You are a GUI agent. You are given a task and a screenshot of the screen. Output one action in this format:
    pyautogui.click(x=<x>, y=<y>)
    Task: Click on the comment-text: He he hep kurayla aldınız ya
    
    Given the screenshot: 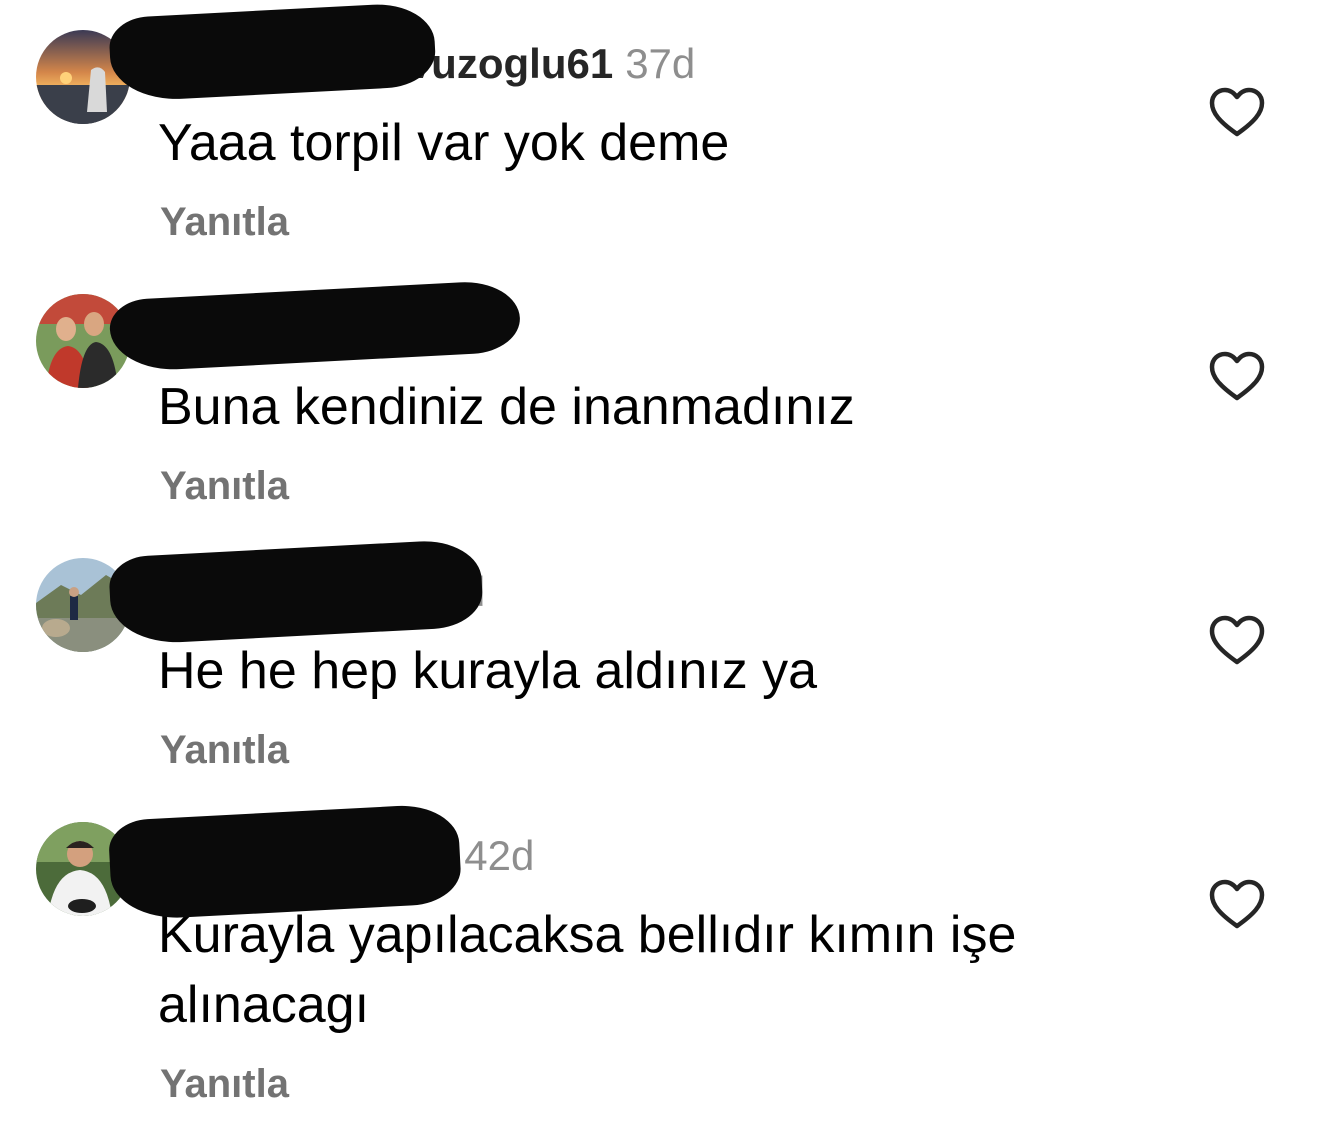 What is the action you would take?
    pyautogui.click(x=488, y=671)
    